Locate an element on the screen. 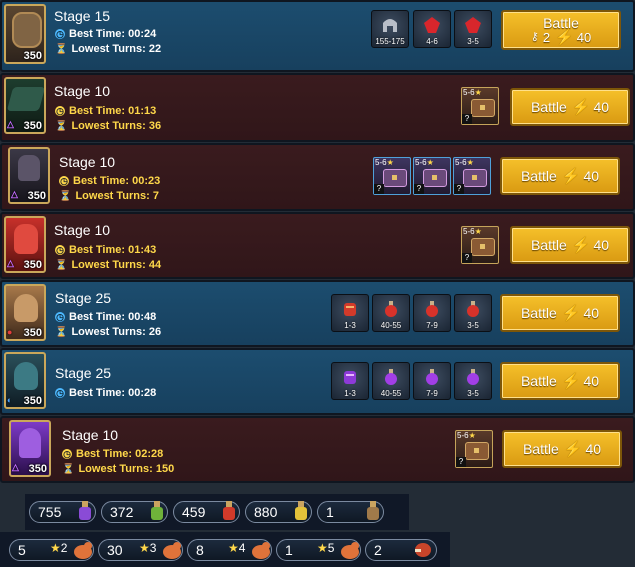  affinity-icon: ◐ is located at coordinates (10, 400).